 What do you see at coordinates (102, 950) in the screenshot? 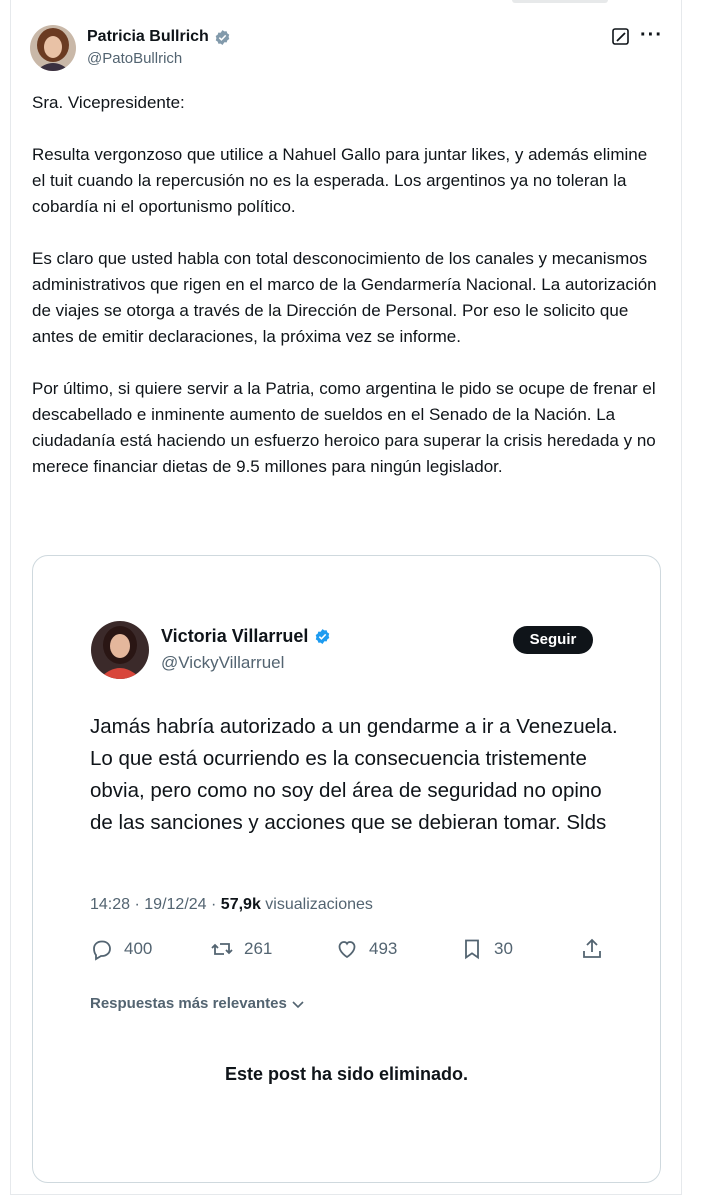
I see `reply-icon` at bounding box center [102, 950].